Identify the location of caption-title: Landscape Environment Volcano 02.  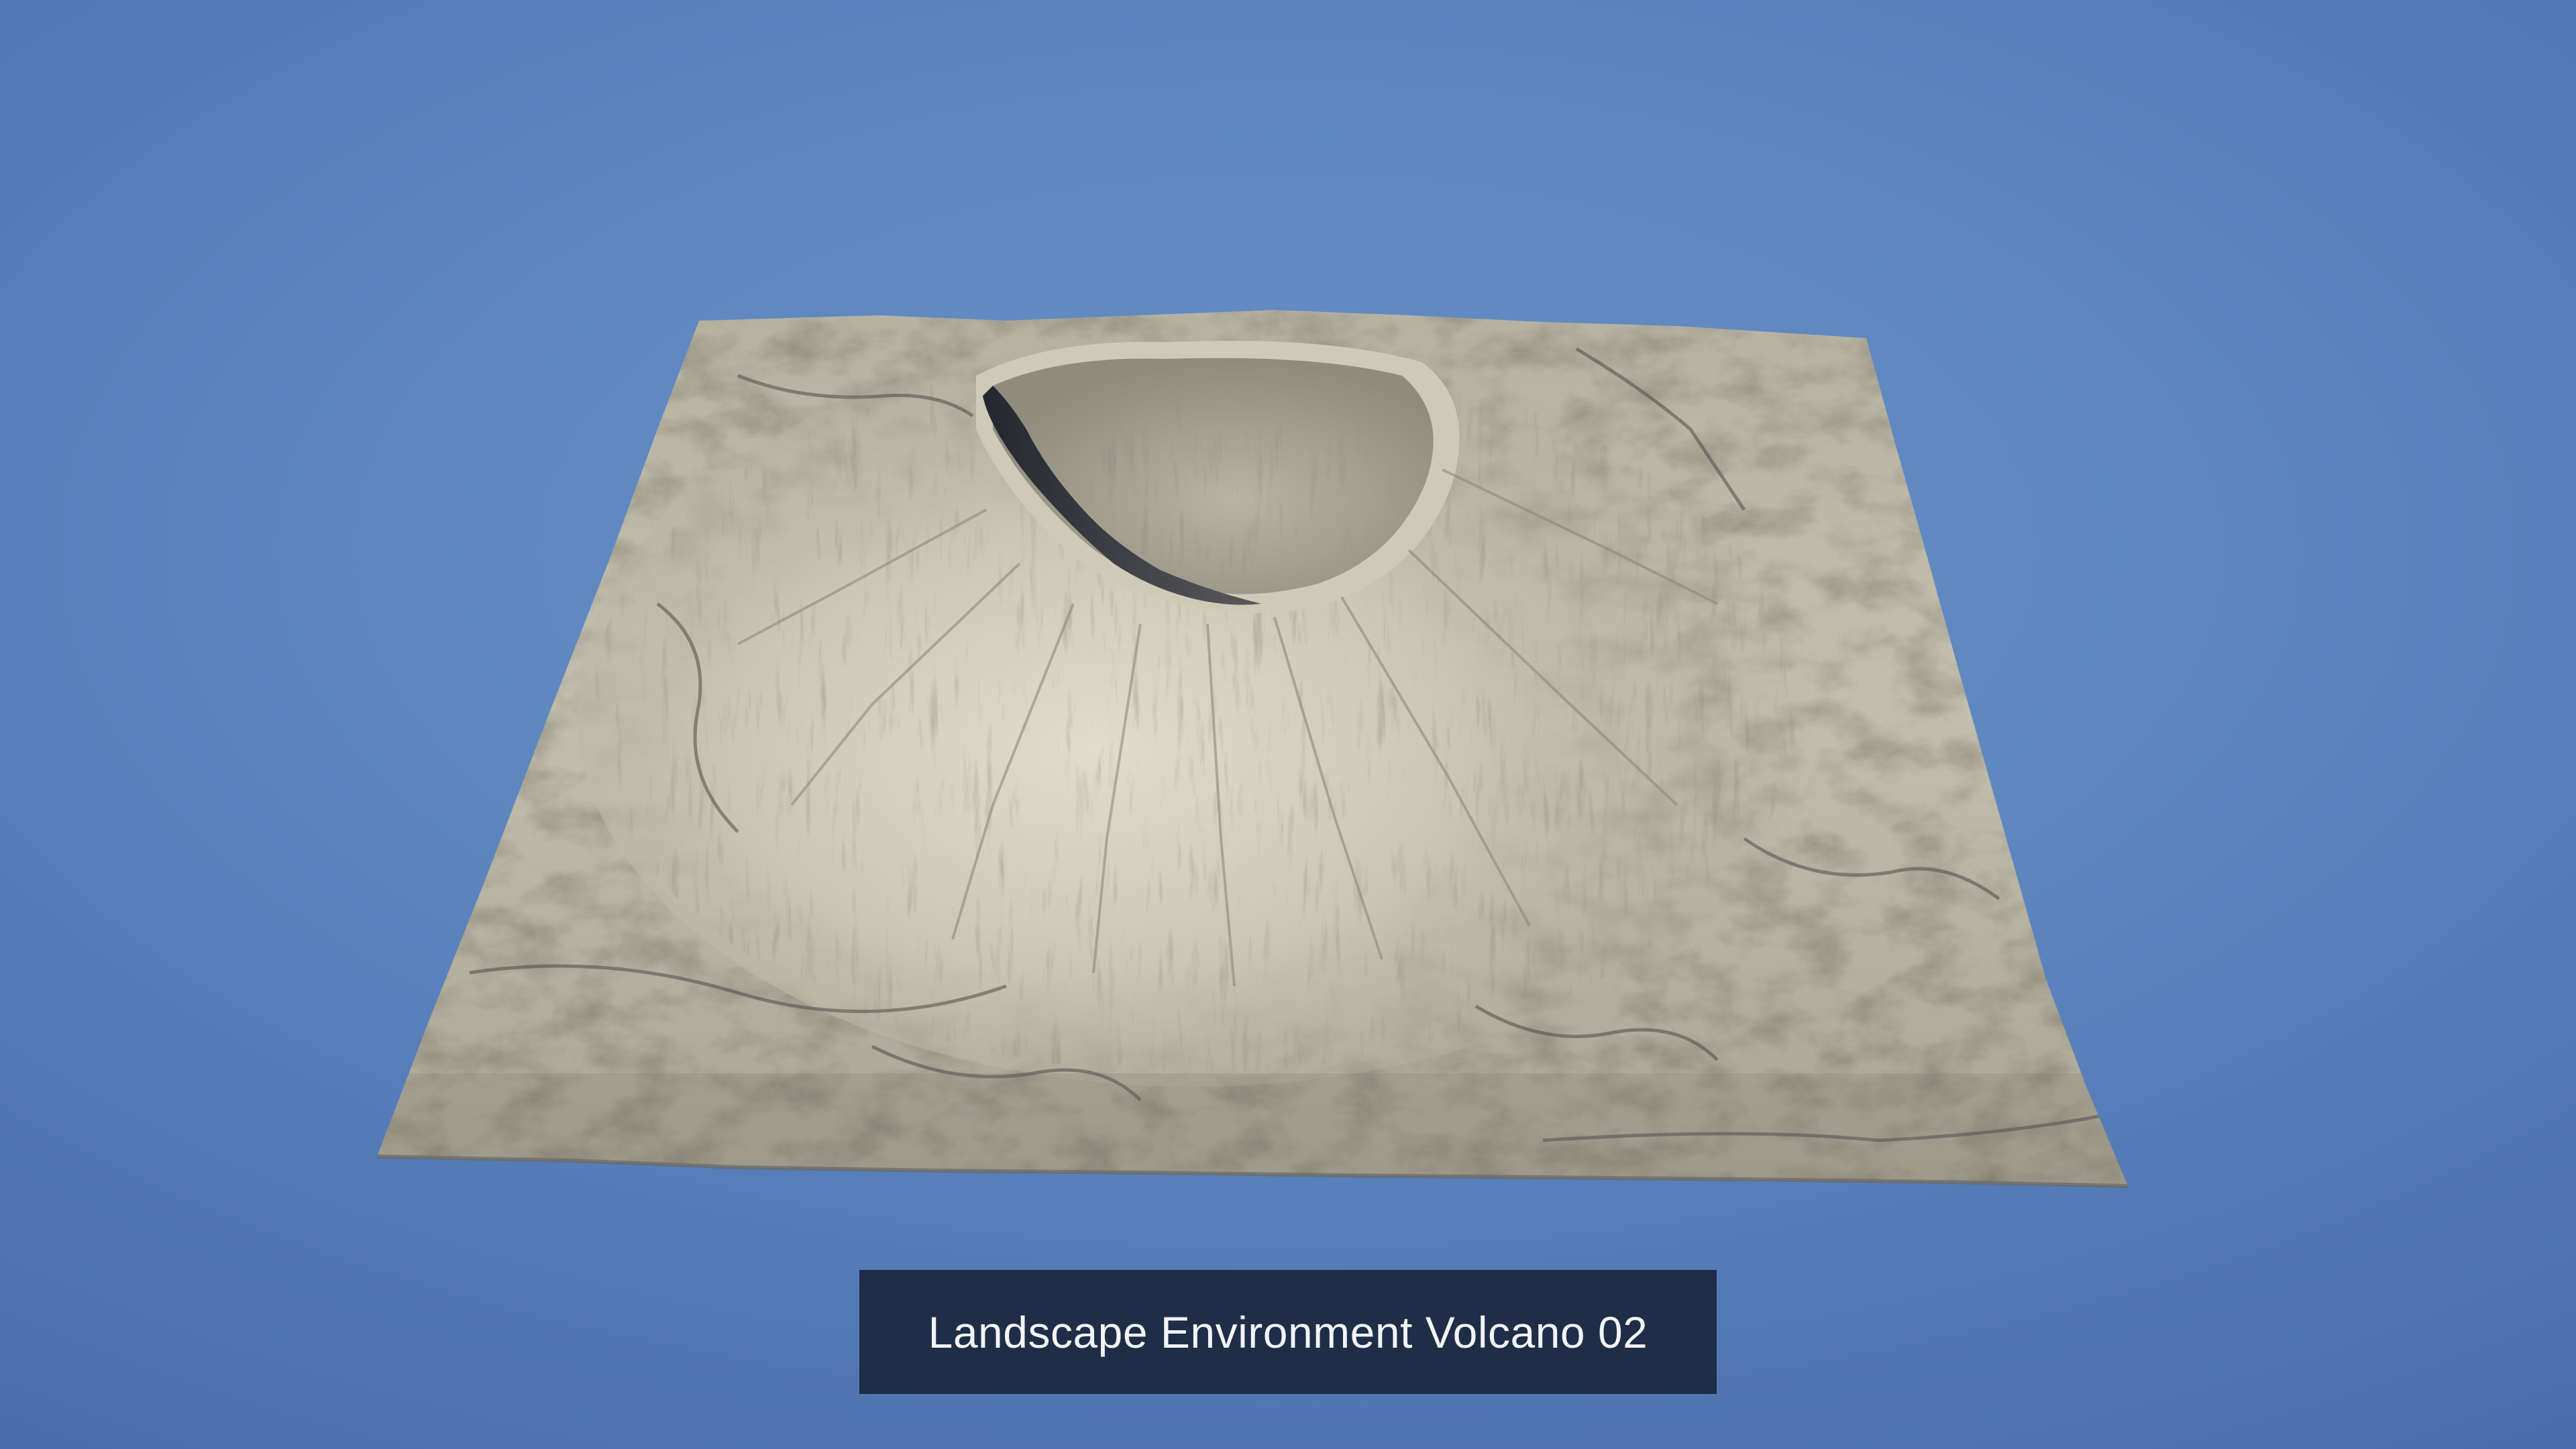
(1288, 1332).